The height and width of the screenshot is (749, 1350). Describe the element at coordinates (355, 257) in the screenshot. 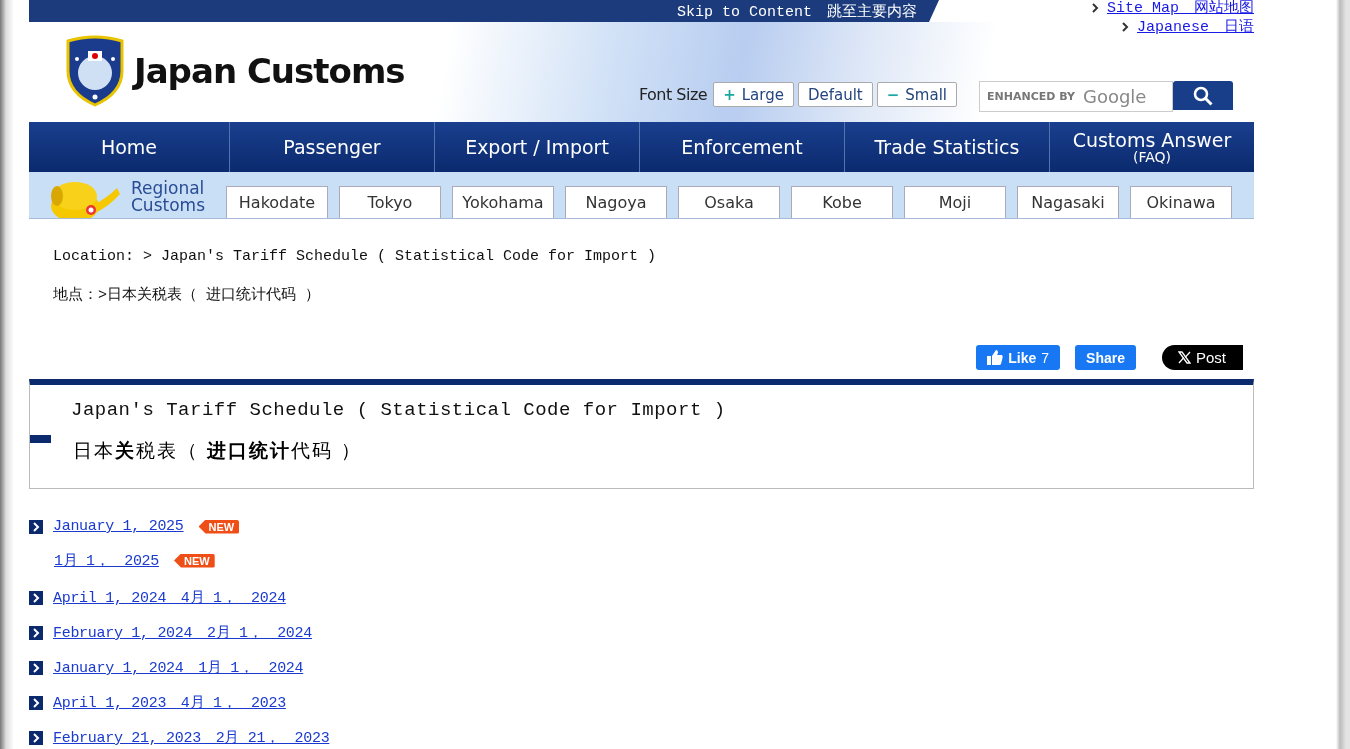

I see `breadcrumb: Location: > Japan's Tariff Schedule ( Statistical Code for Import )` at that location.